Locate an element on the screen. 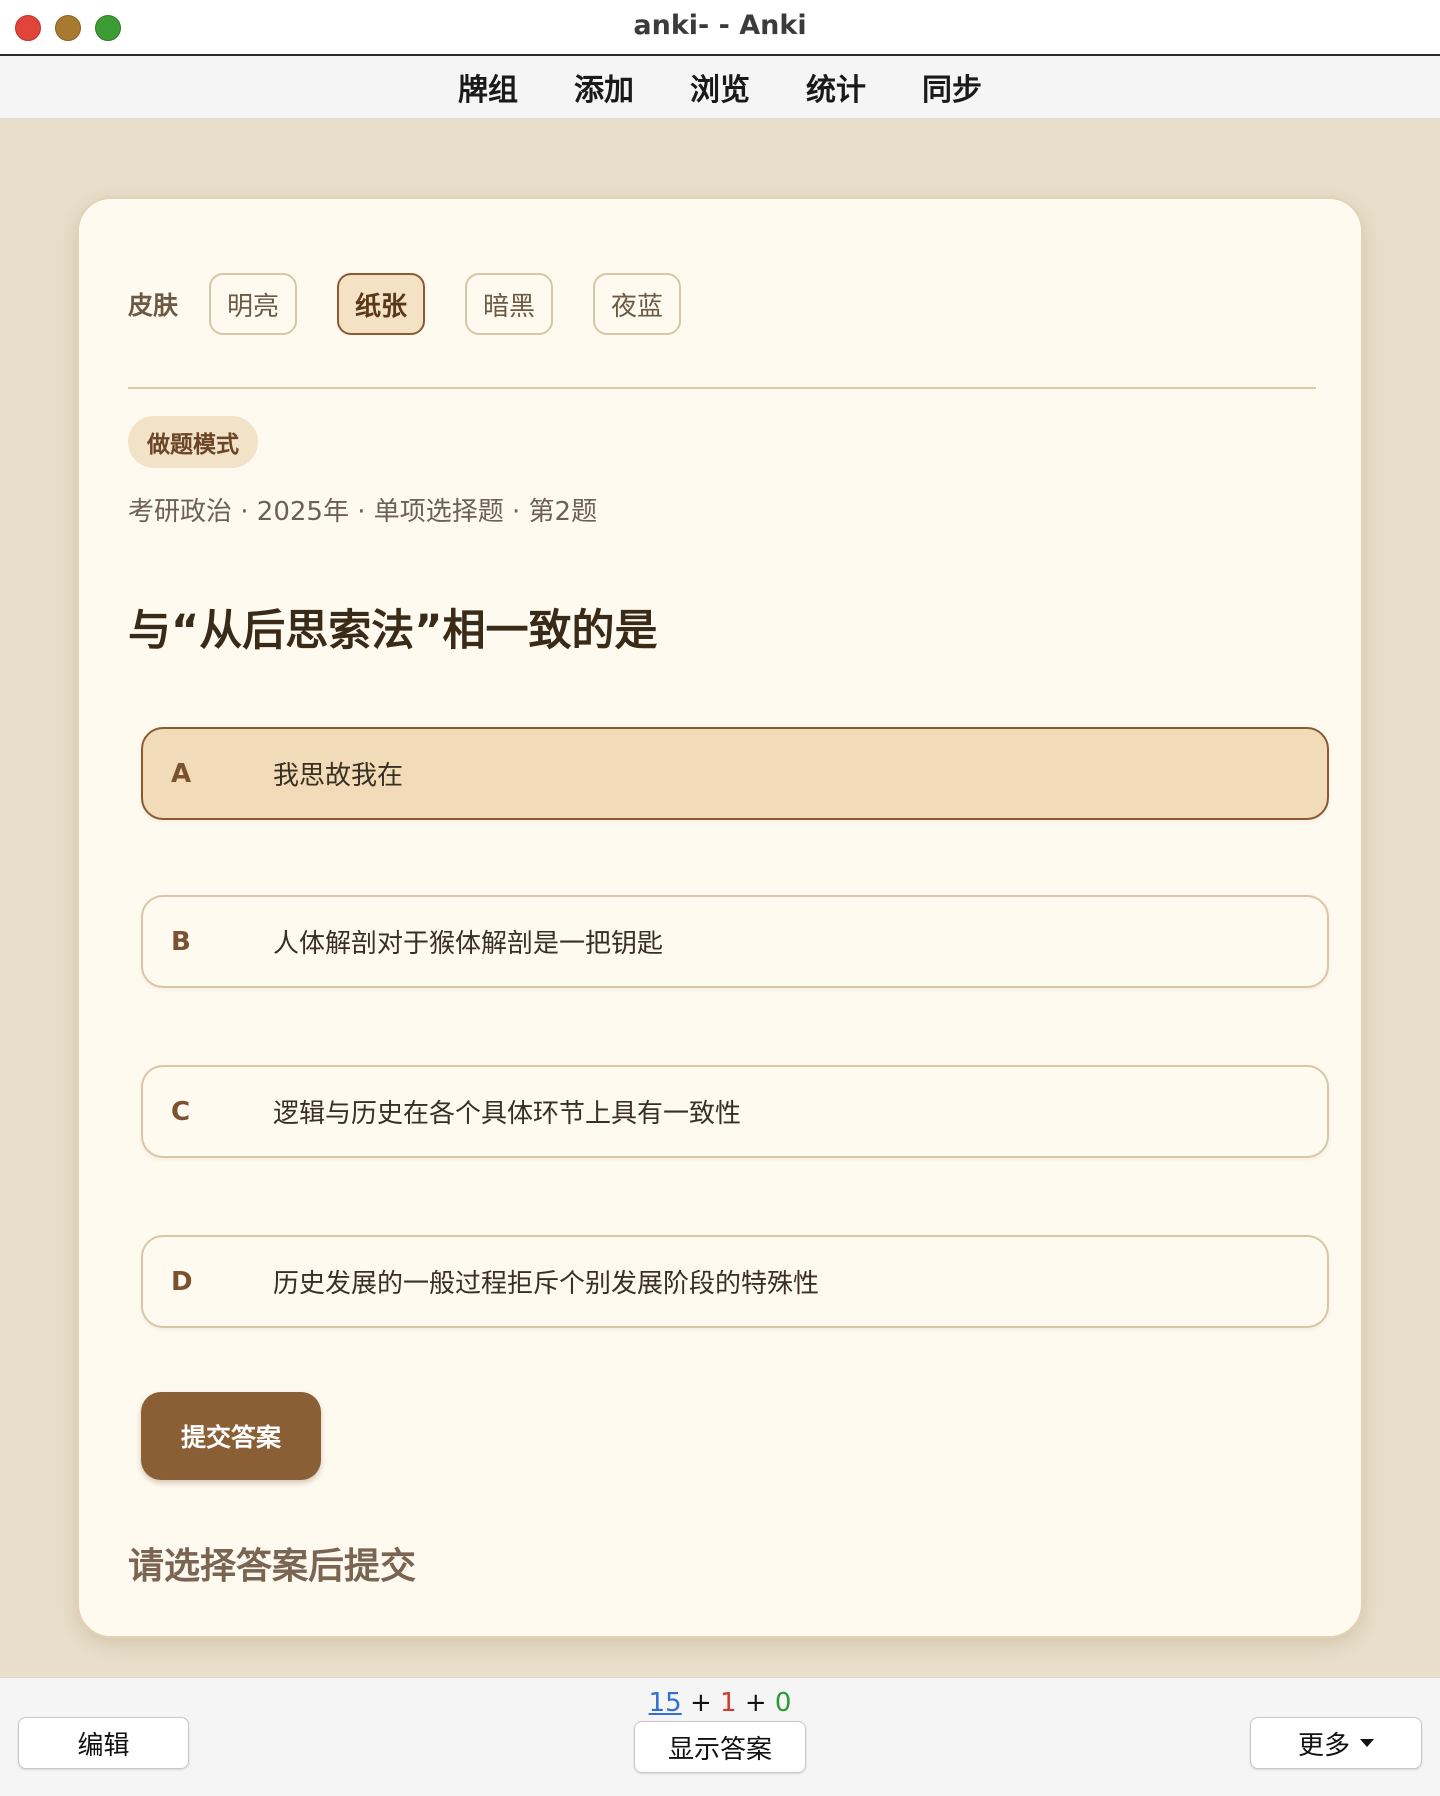  toolbar-sync: 同步 is located at coordinates (952, 87).